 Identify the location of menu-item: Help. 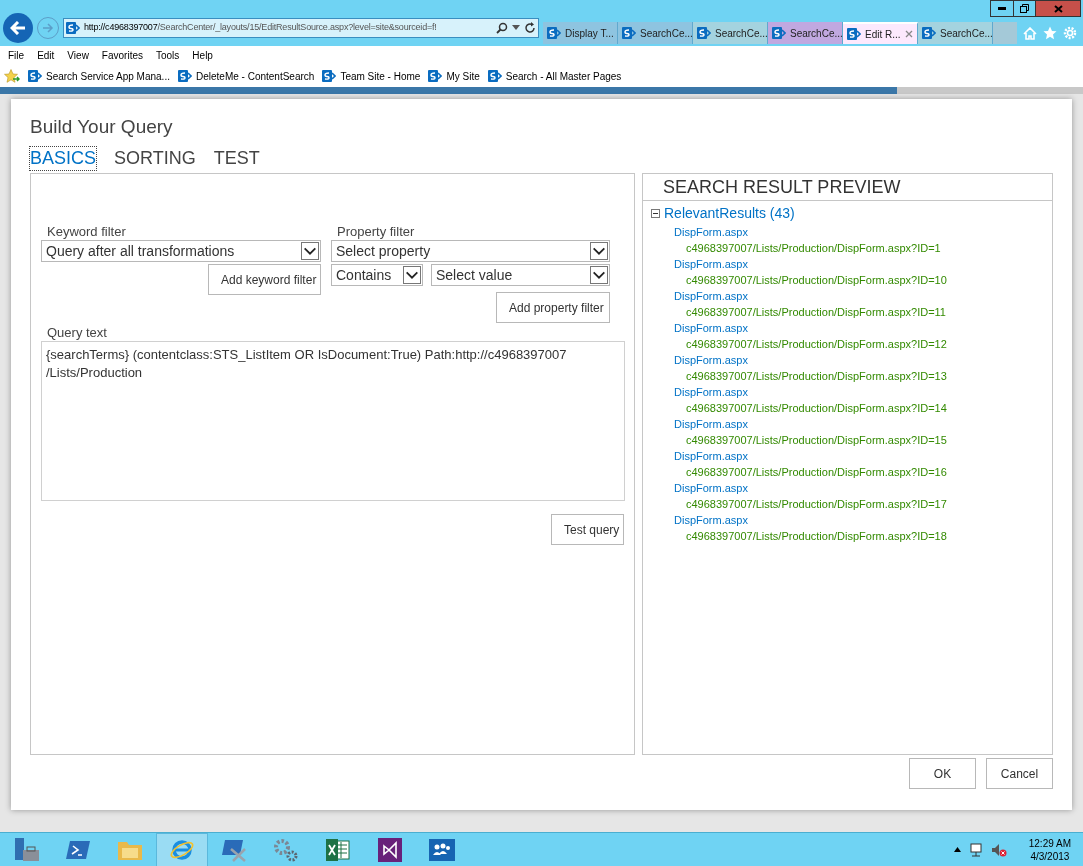
(202, 55).